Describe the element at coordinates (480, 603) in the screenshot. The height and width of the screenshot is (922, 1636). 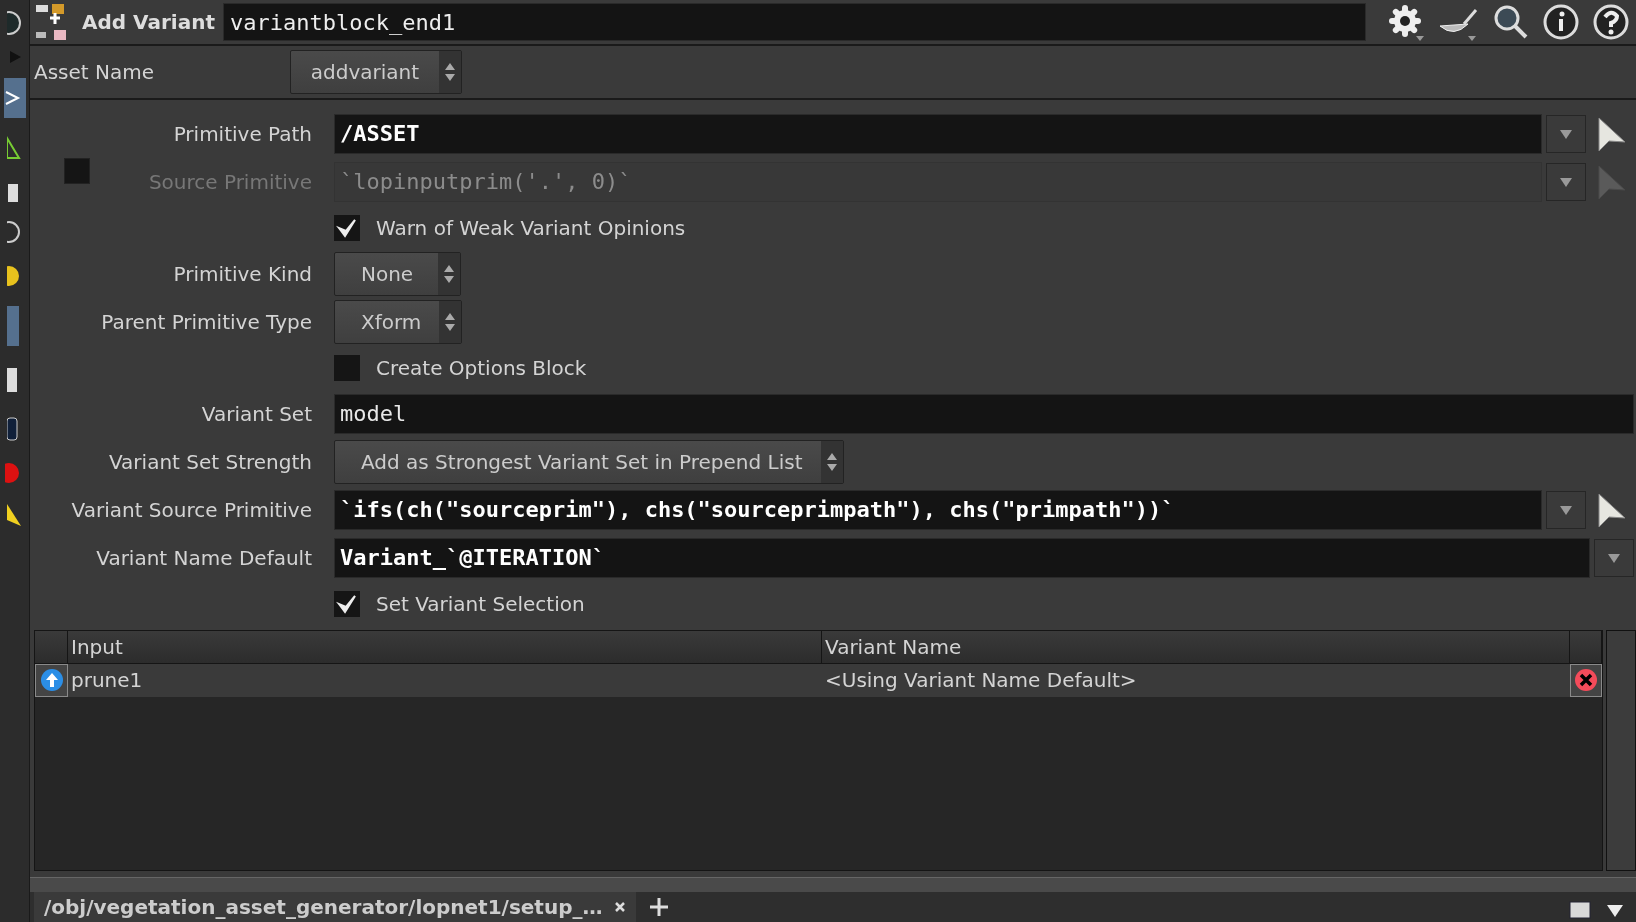
I see `checkbox-label: Set Variant Selection` at that location.